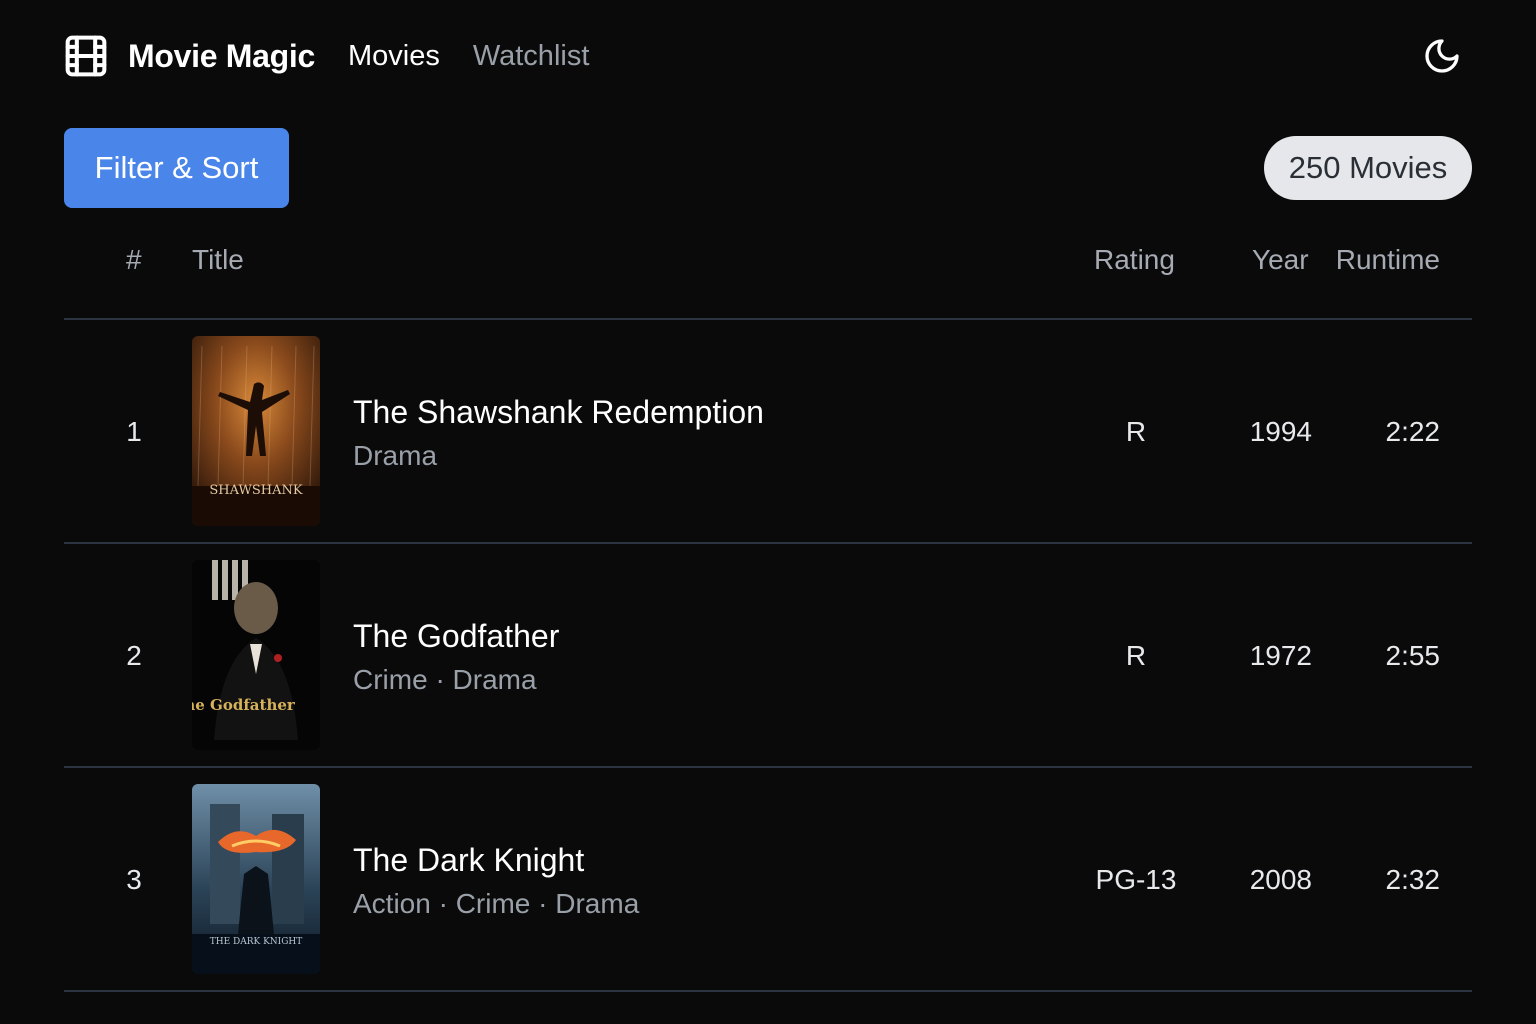 The height and width of the screenshot is (1024, 1536). Describe the element at coordinates (394, 56) in the screenshot. I see `nav-movies: Movies` at that location.